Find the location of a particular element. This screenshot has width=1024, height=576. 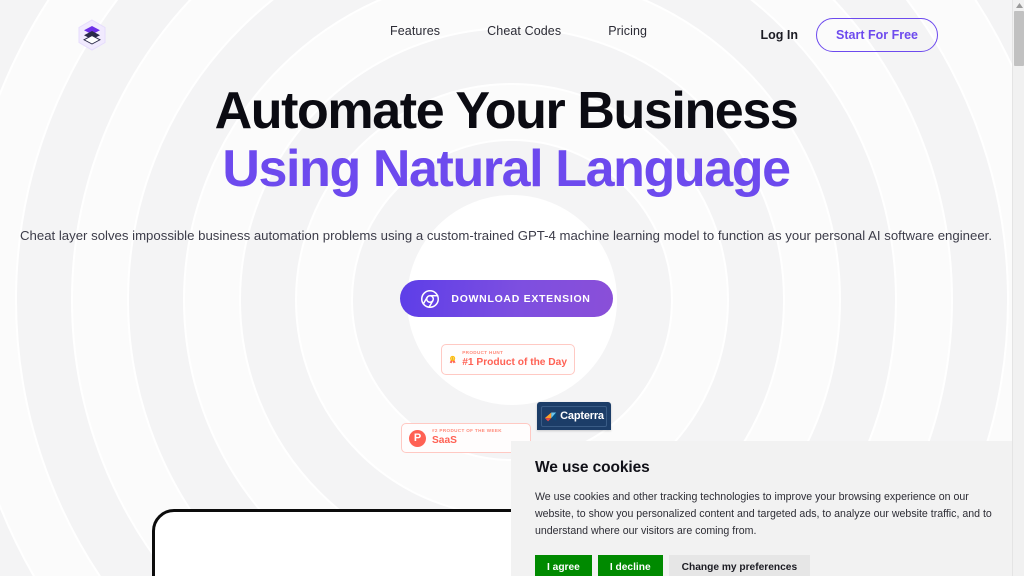

product-of-week-title: SaaS is located at coordinates (444, 441).